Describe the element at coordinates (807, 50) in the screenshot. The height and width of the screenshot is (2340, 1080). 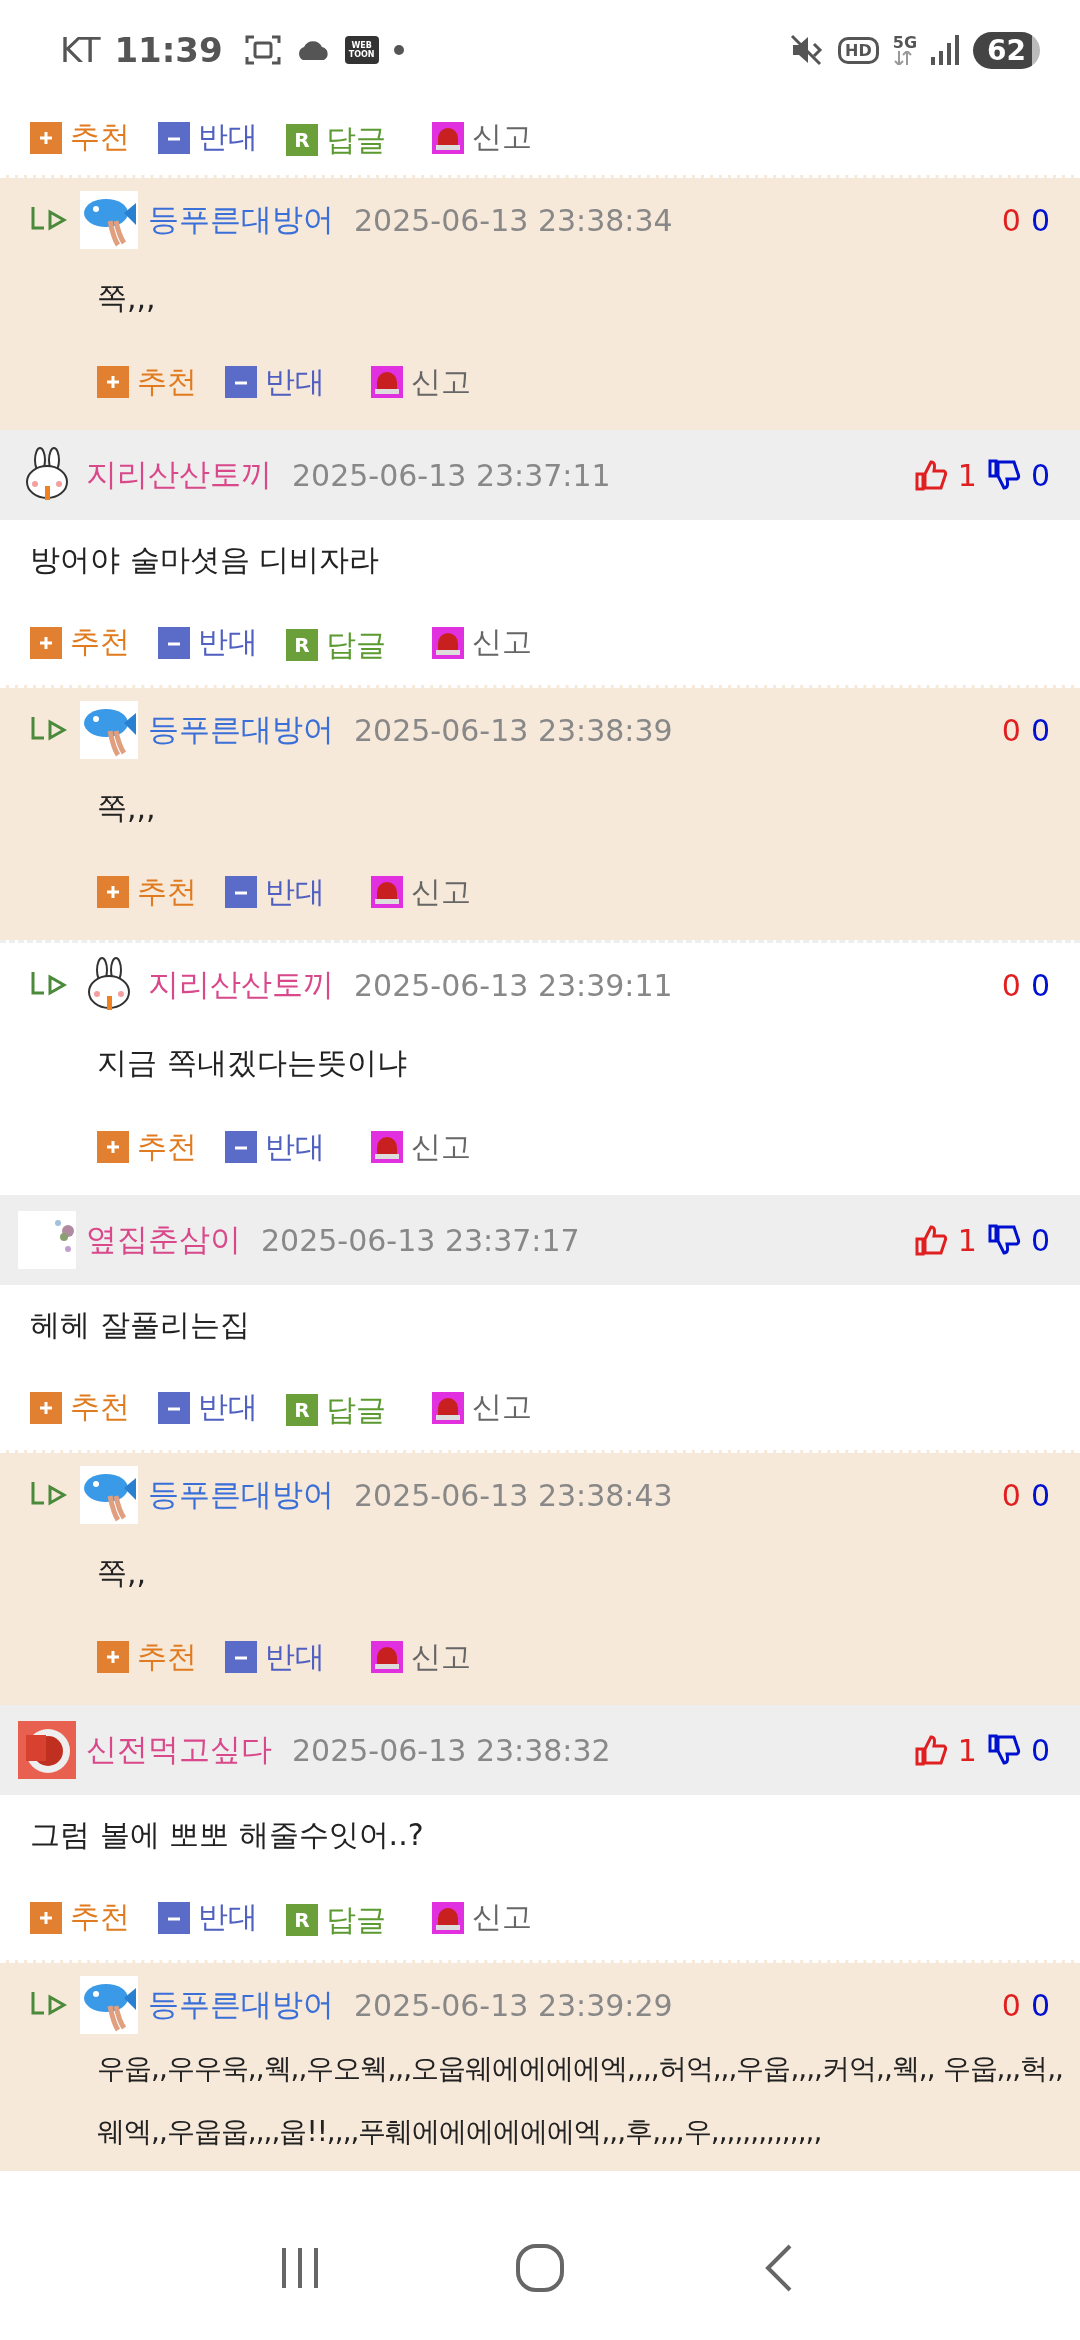
I see `mute-icon` at that location.